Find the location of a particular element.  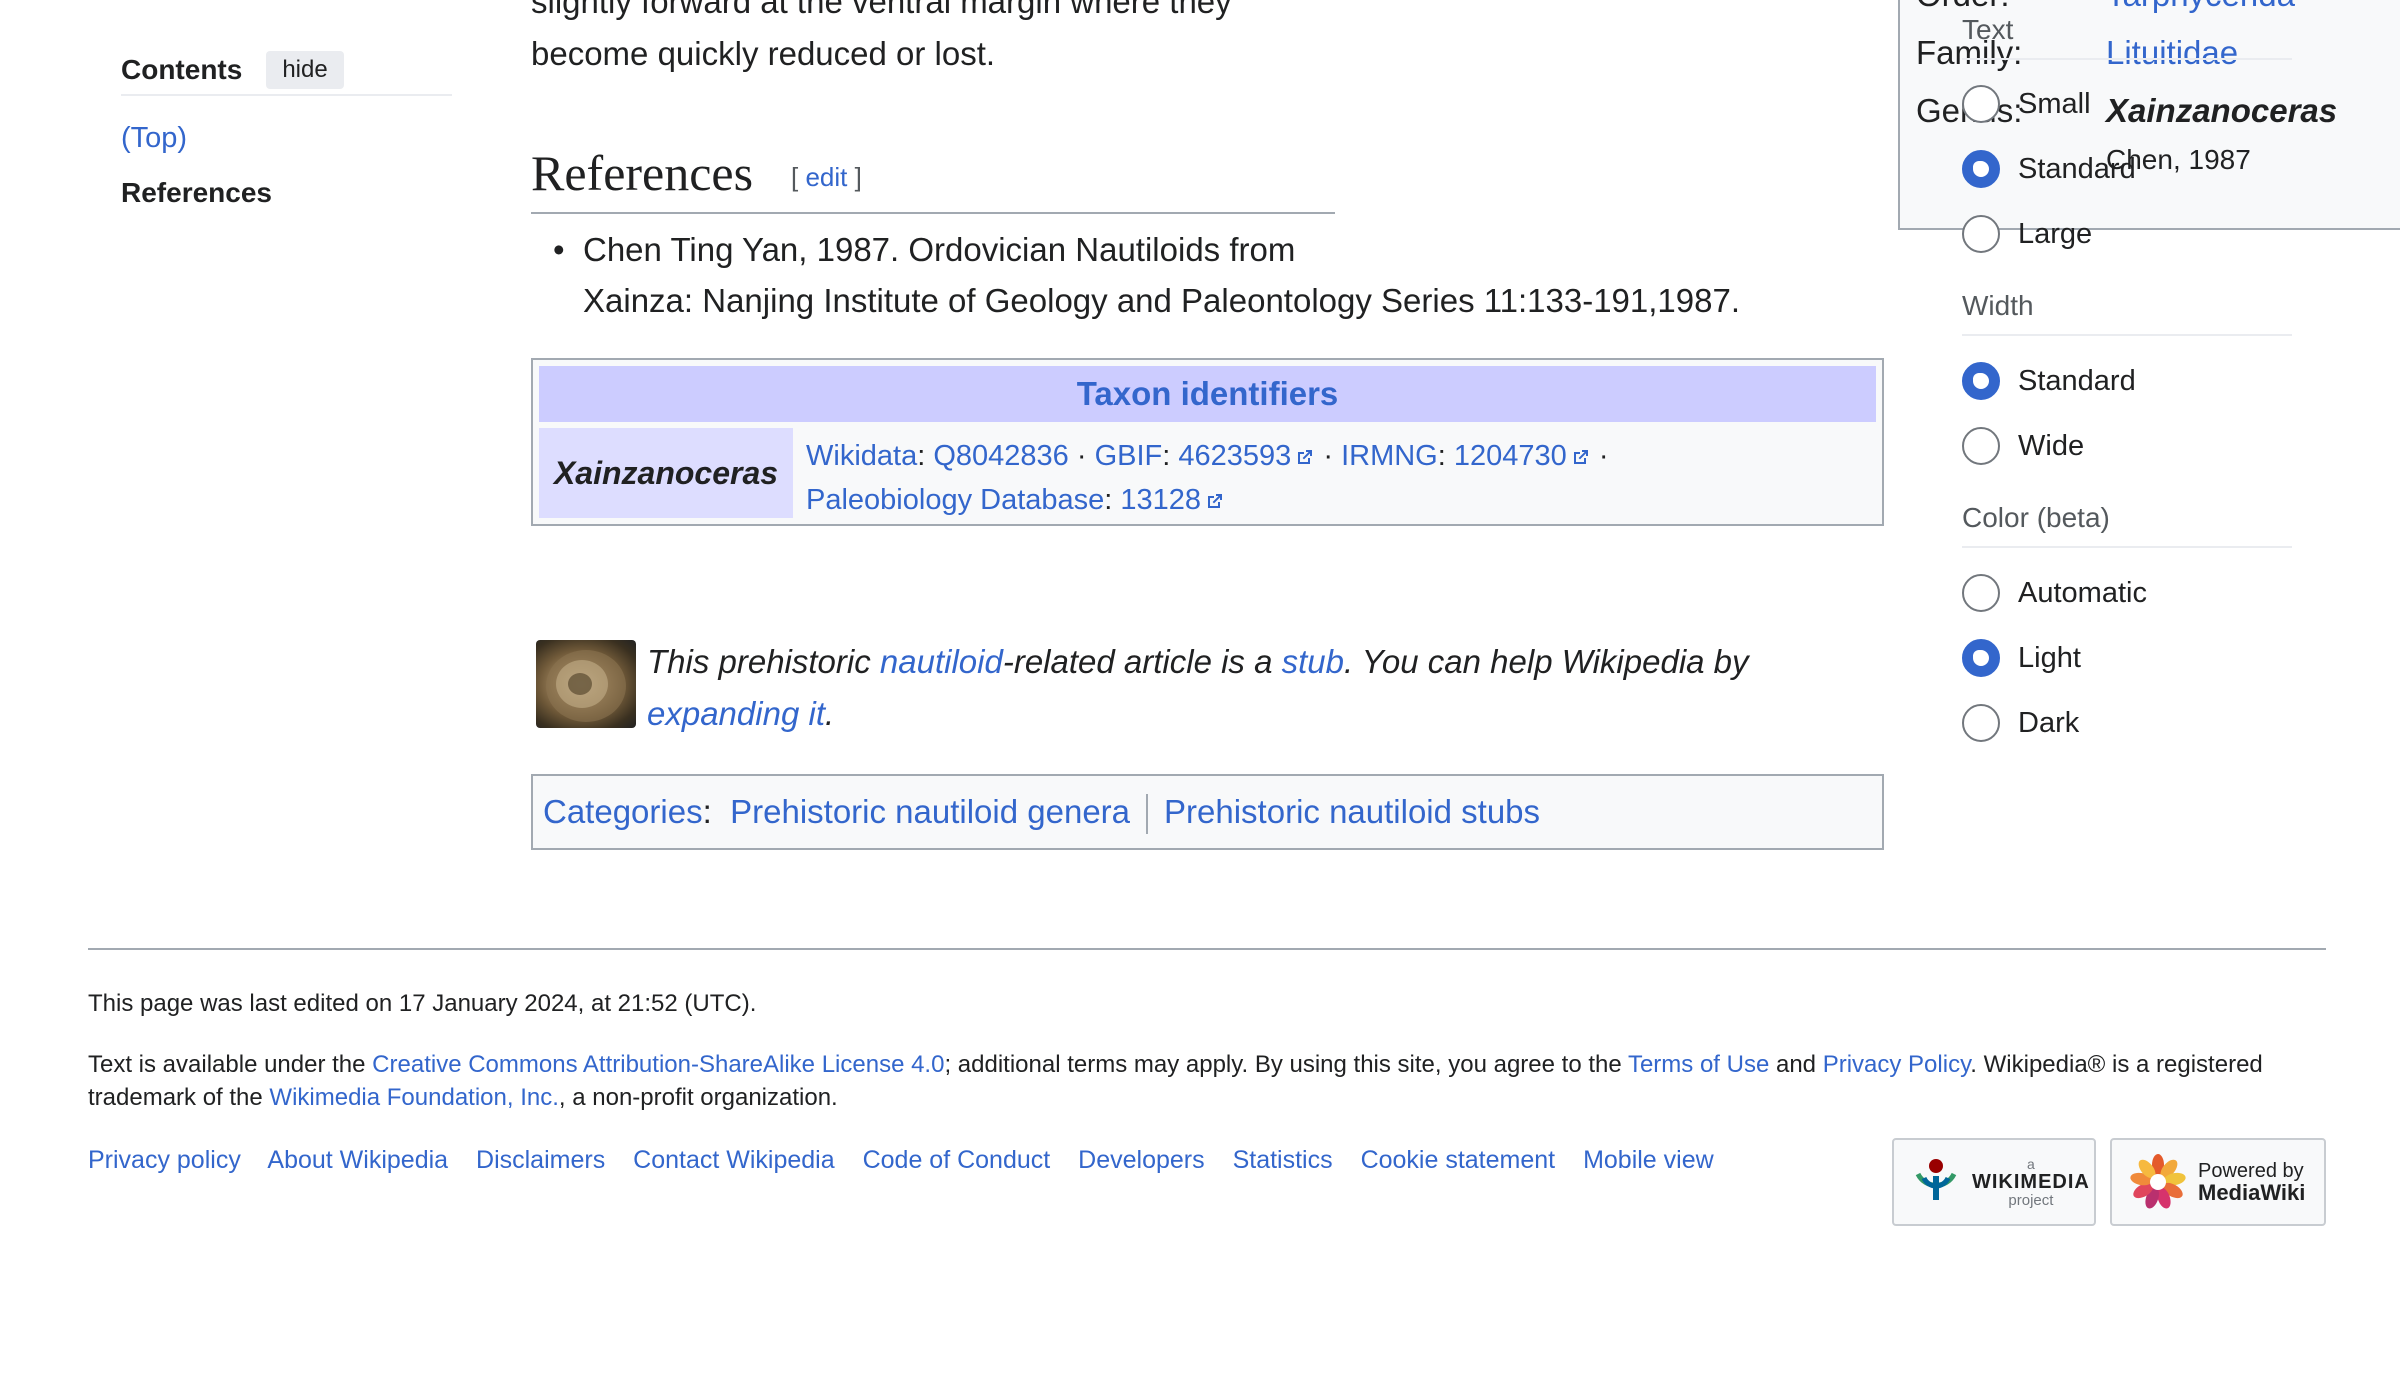

gbif-id: 4623593 is located at coordinates (1235, 456).